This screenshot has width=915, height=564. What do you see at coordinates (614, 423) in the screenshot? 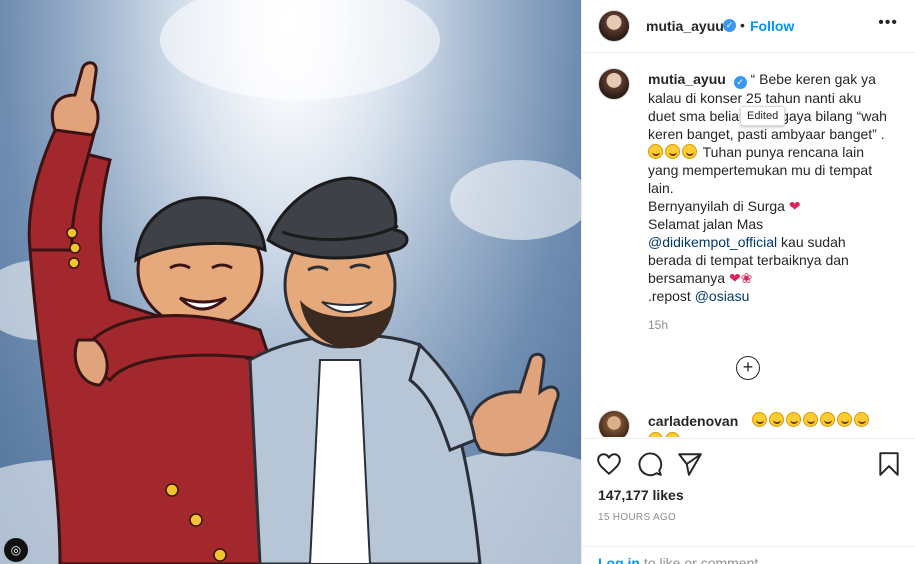
I see `commenter-avatar` at bounding box center [614, 423].